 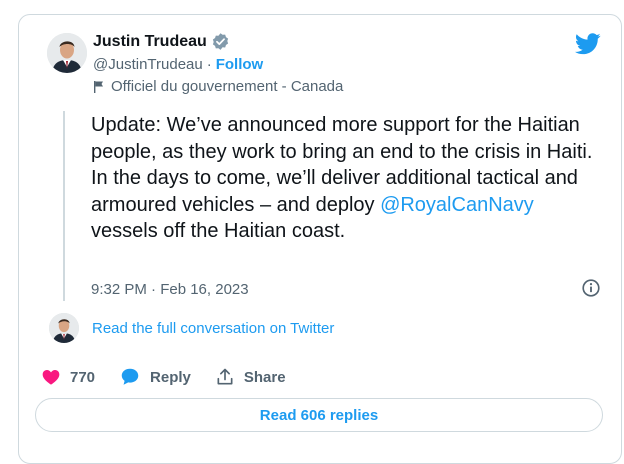 I want to click on author-name-row: Justin Trudeau, so click(x=161, y=41).